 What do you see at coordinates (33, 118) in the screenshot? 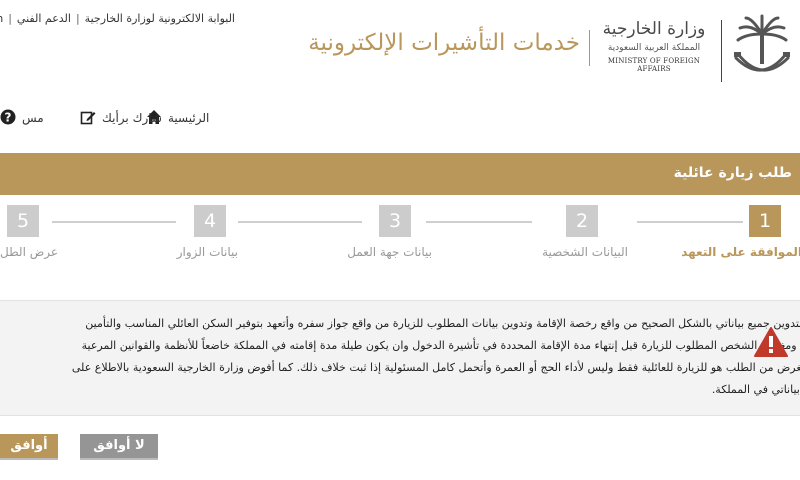
I see `nav-help-label: مس` at bounding box center [33, 118].